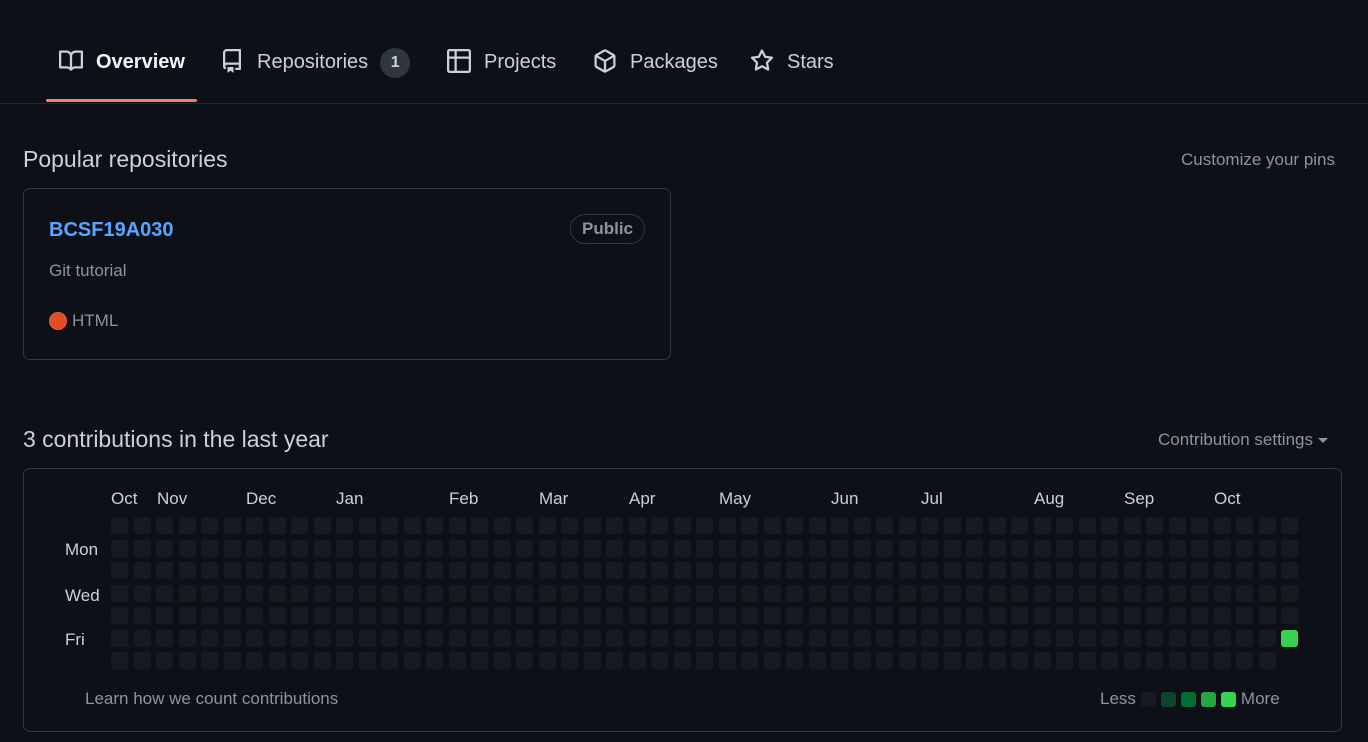 This screenshot has width=1368, height=742. I want to click on contribution-settings-dropdown: Contribution settings, so click(1243, 440).